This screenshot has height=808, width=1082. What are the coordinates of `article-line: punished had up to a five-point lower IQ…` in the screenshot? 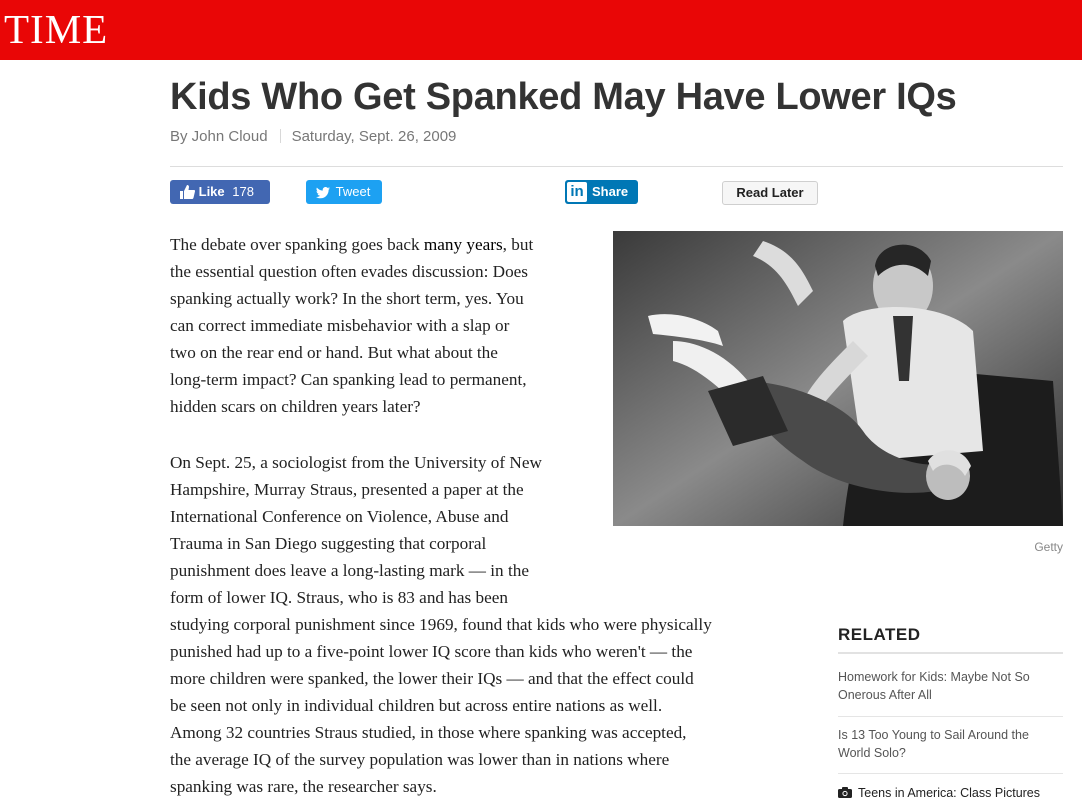 It's located at (431, 651).